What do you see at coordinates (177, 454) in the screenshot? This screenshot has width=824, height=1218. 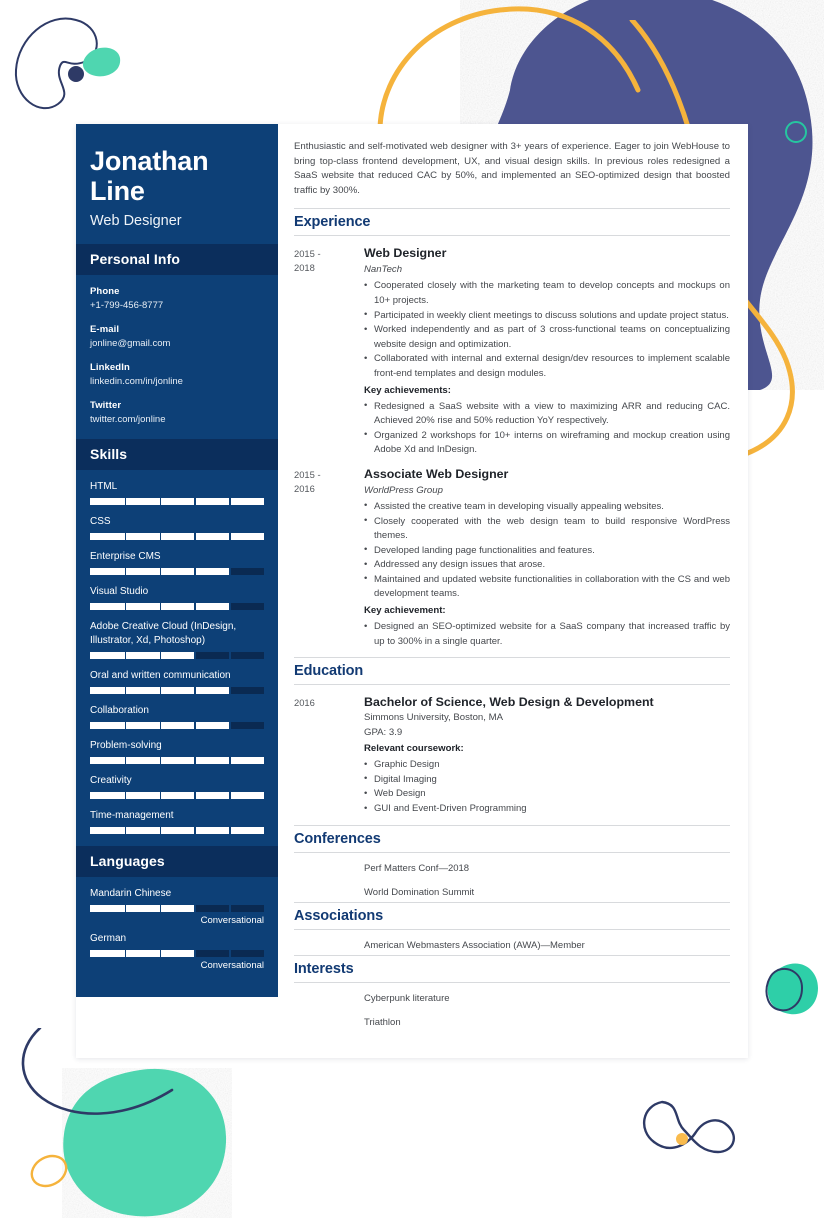 I see `skills-heading: Skills` at bounding box center [177, 454].